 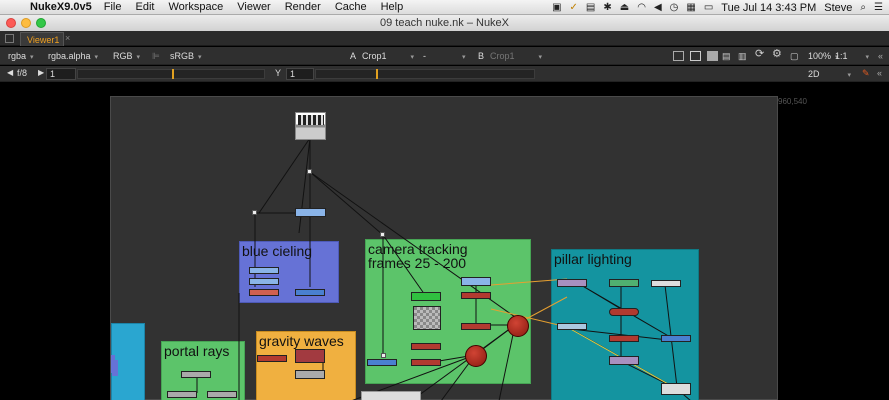 I want to click on list-icon: ☰, so click(x=878, y=7).